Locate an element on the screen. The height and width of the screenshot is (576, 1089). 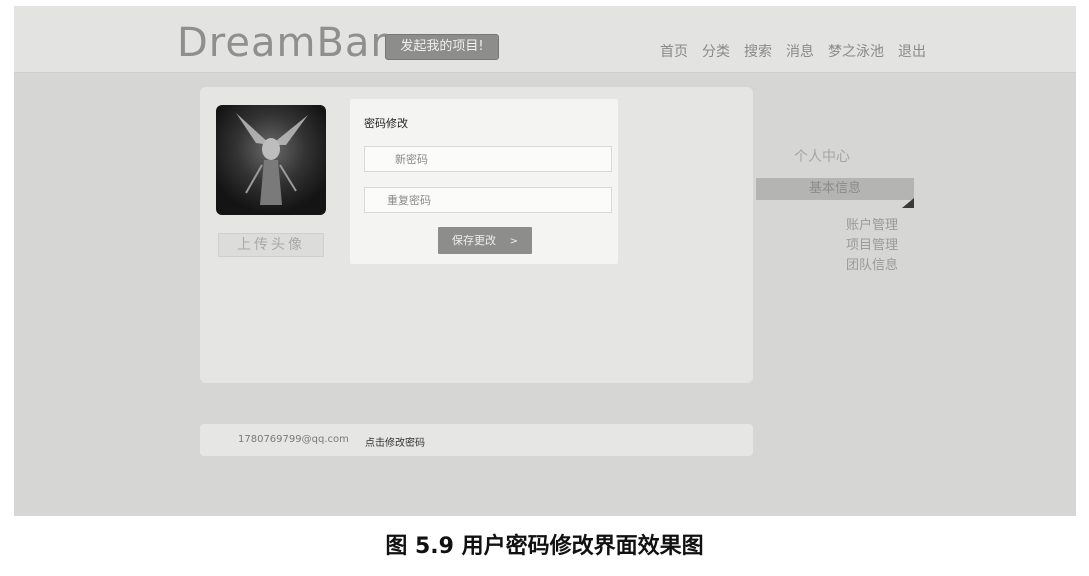
site-logo: DreamBar is located at coordinates (282, 43).